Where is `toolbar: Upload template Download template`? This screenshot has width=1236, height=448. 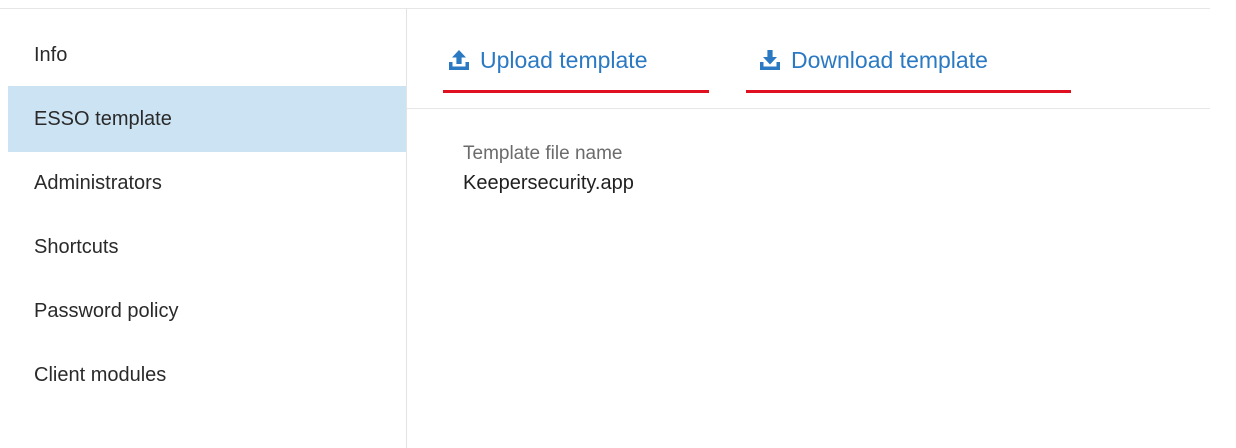
toolbar: Upload template Download template is located at coordinates (808, 59).